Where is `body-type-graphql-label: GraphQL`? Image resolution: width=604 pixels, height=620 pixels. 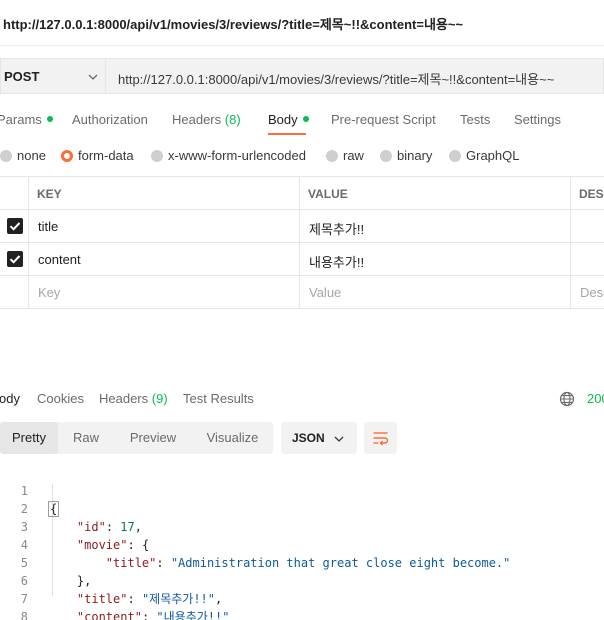
body-type-graphql-label: GraphQL is located at coordinates (493, 155).